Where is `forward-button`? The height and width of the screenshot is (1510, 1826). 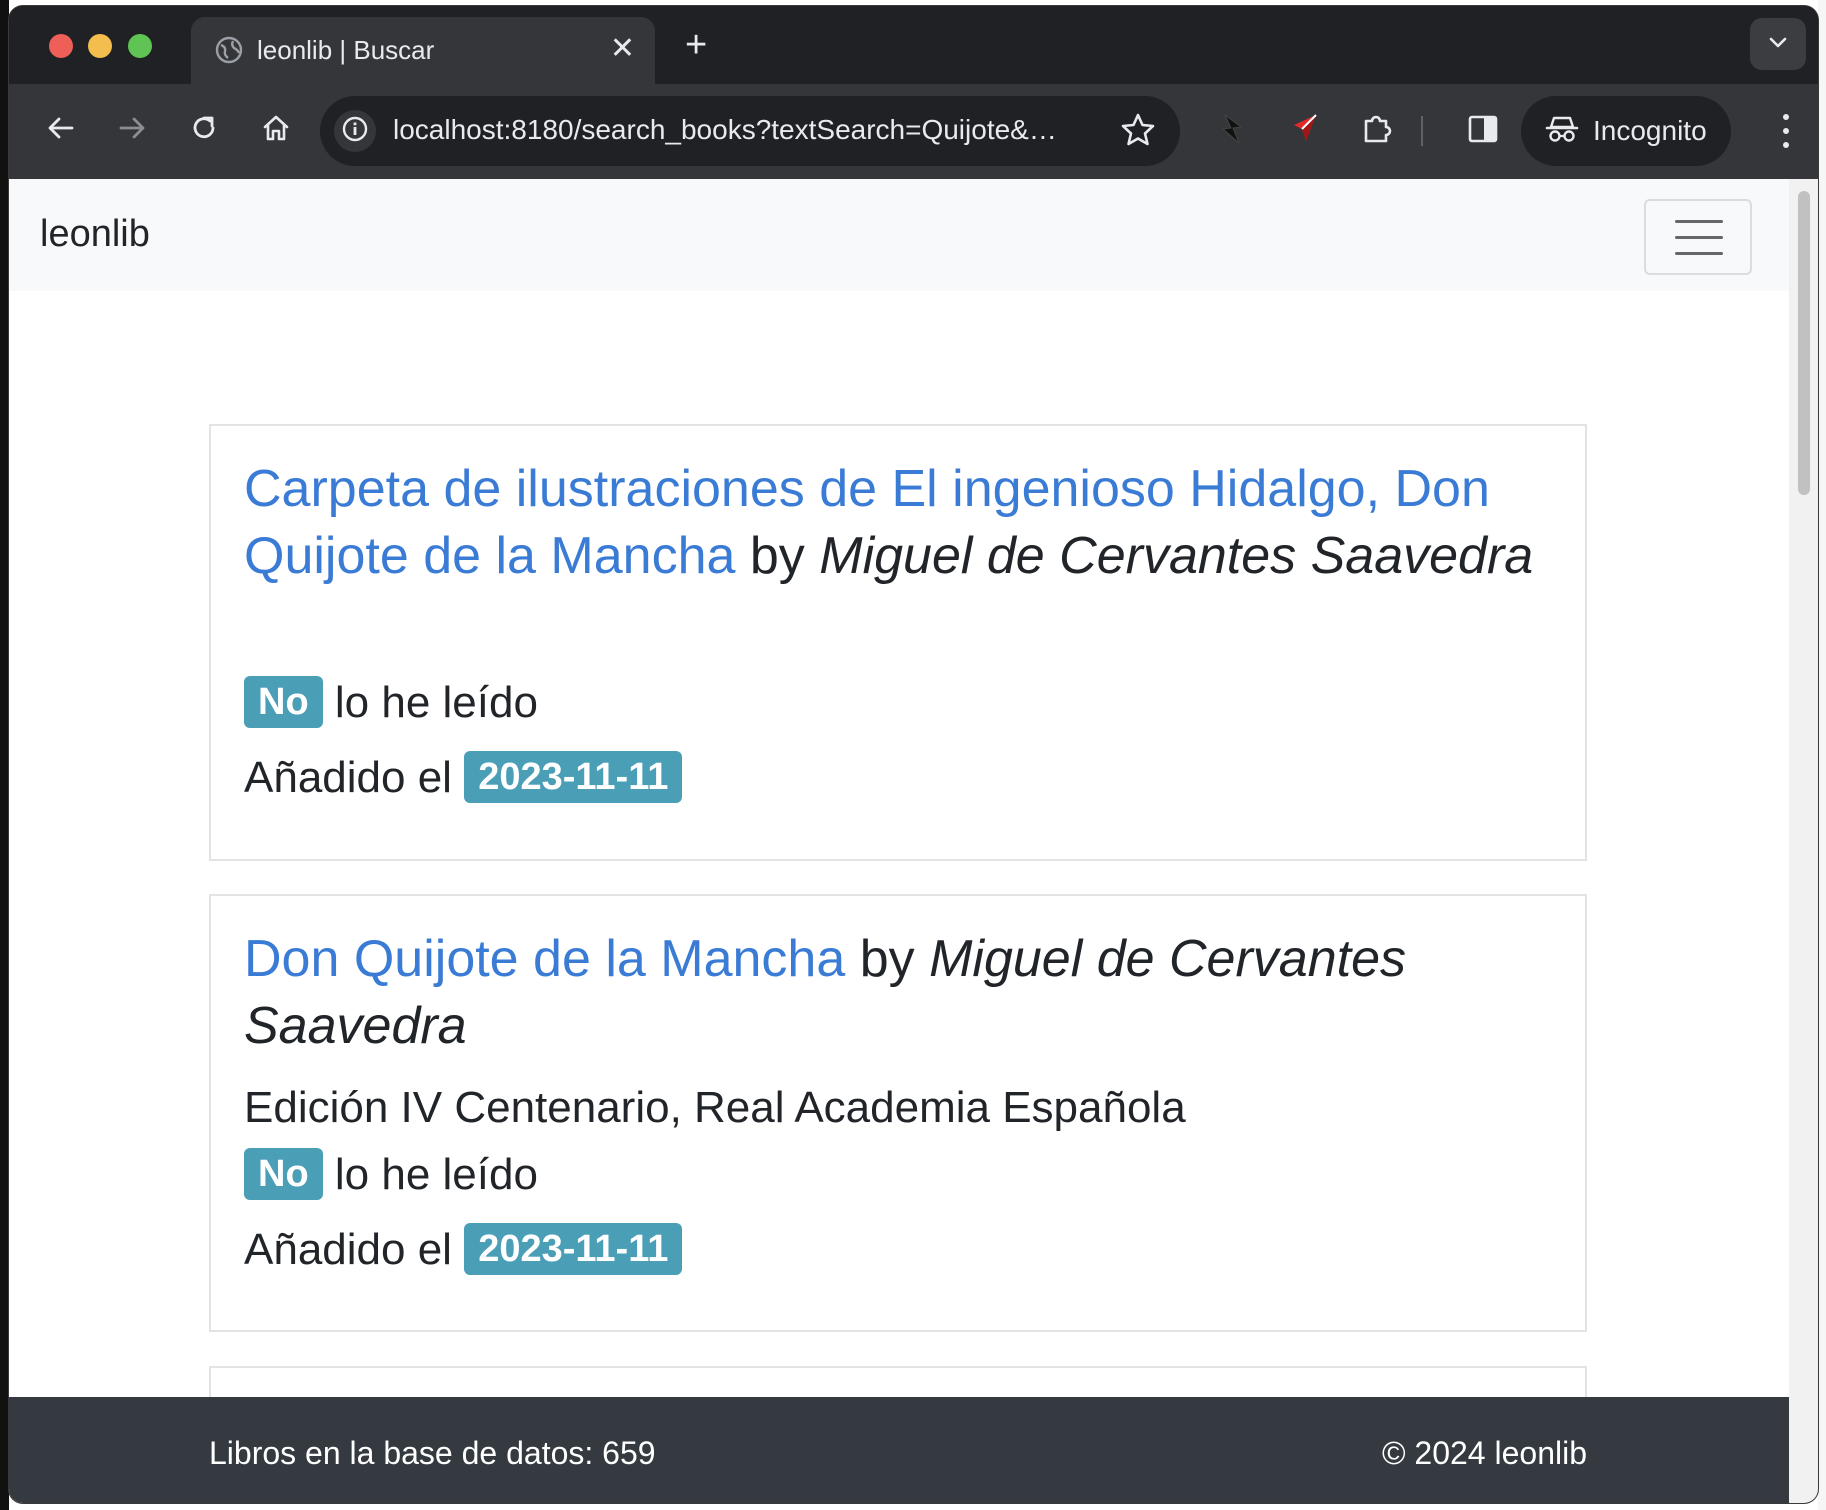 forward-button is located at coordinates (132, 130).